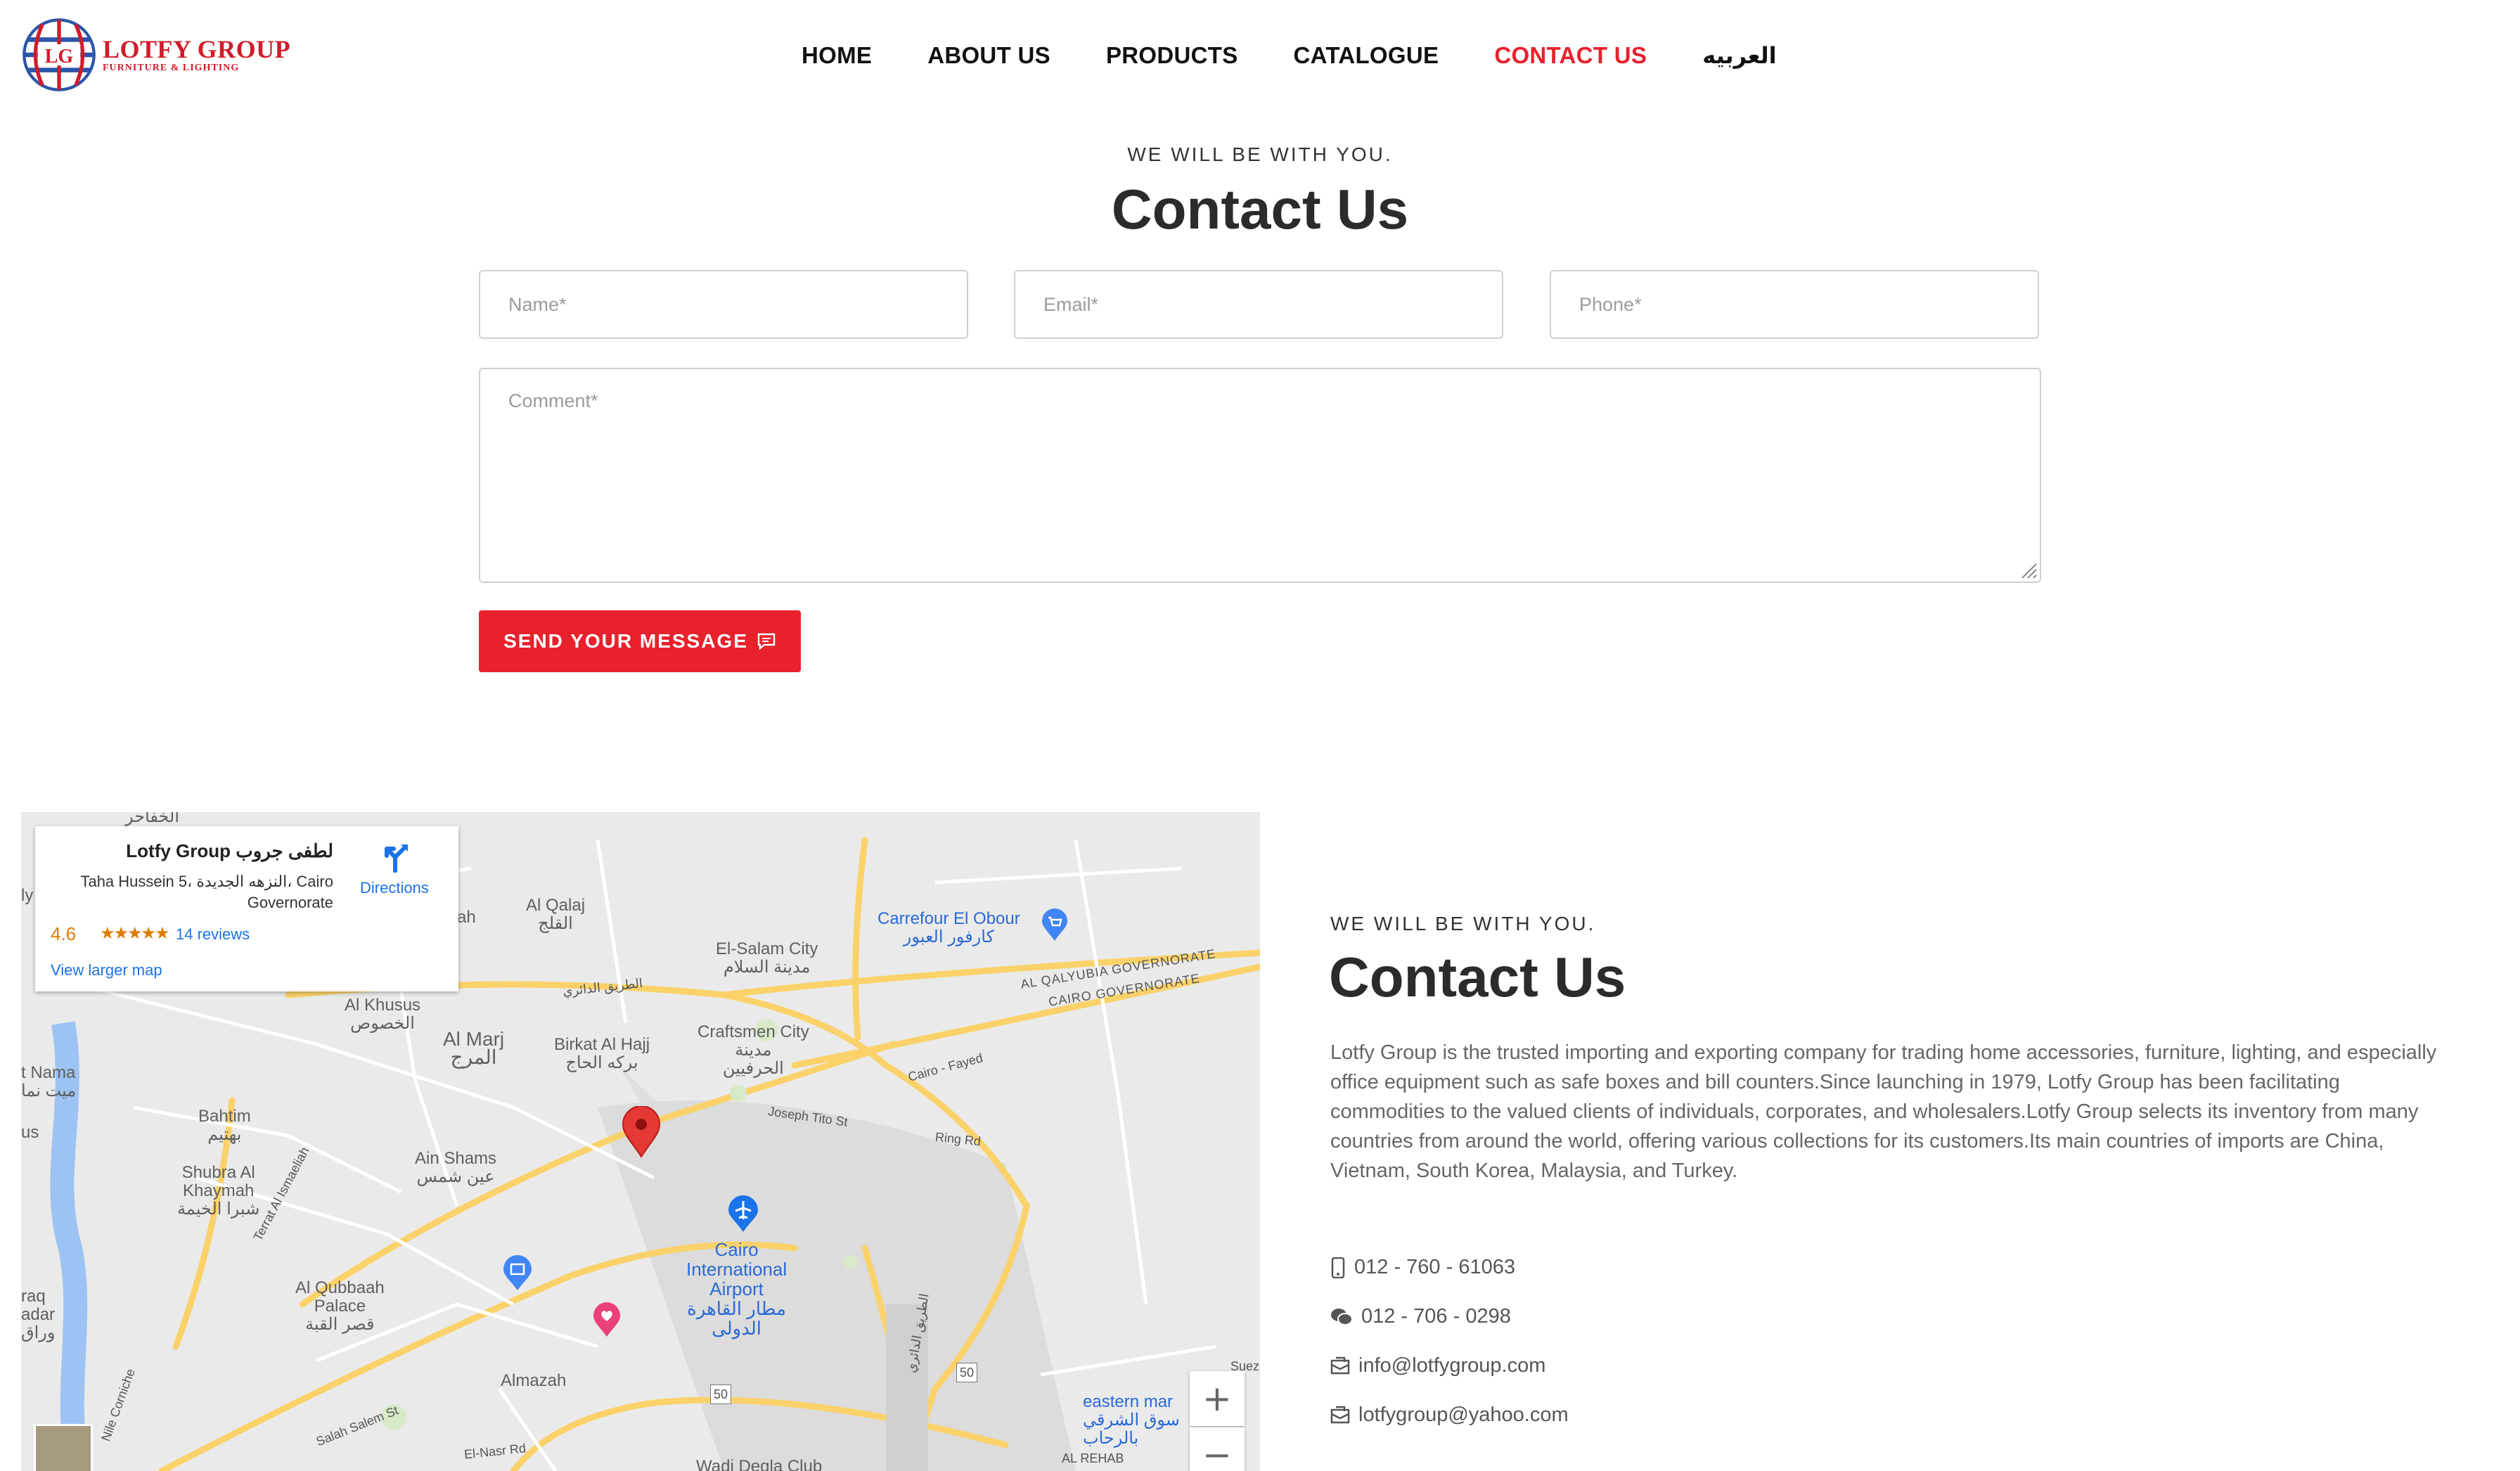 The width and height of the screenshot is (2520, 1471). Describe the element at coordinates (721, 1394) in the screenshot. I see `map-label-hwy-50a: 50` at that location.